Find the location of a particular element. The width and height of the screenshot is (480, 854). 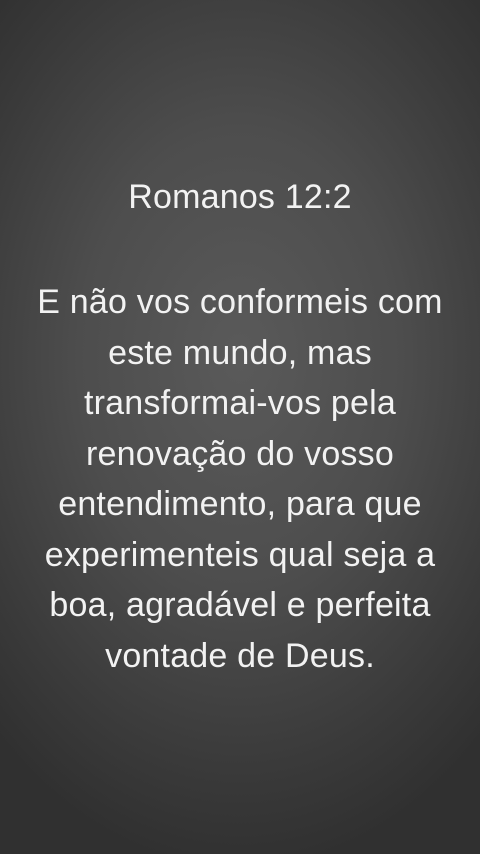

verse-line: E não vos conformeis com is located at coordinates (240, 302).